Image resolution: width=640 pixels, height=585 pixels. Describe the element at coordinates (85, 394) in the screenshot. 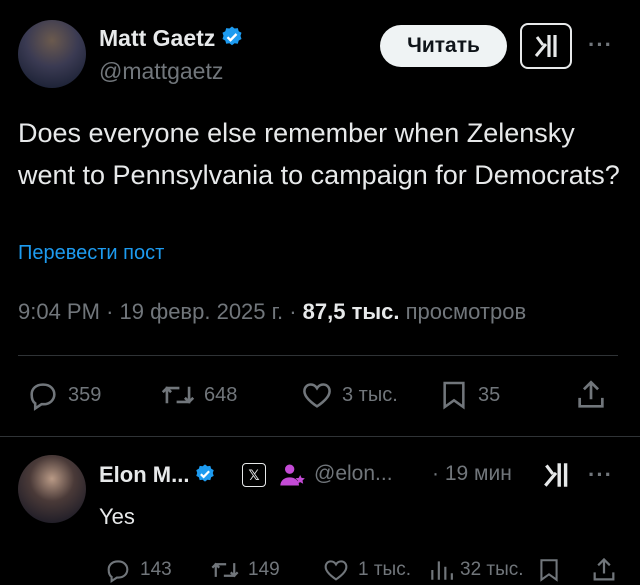

I see `reply-count: 359` at that location.